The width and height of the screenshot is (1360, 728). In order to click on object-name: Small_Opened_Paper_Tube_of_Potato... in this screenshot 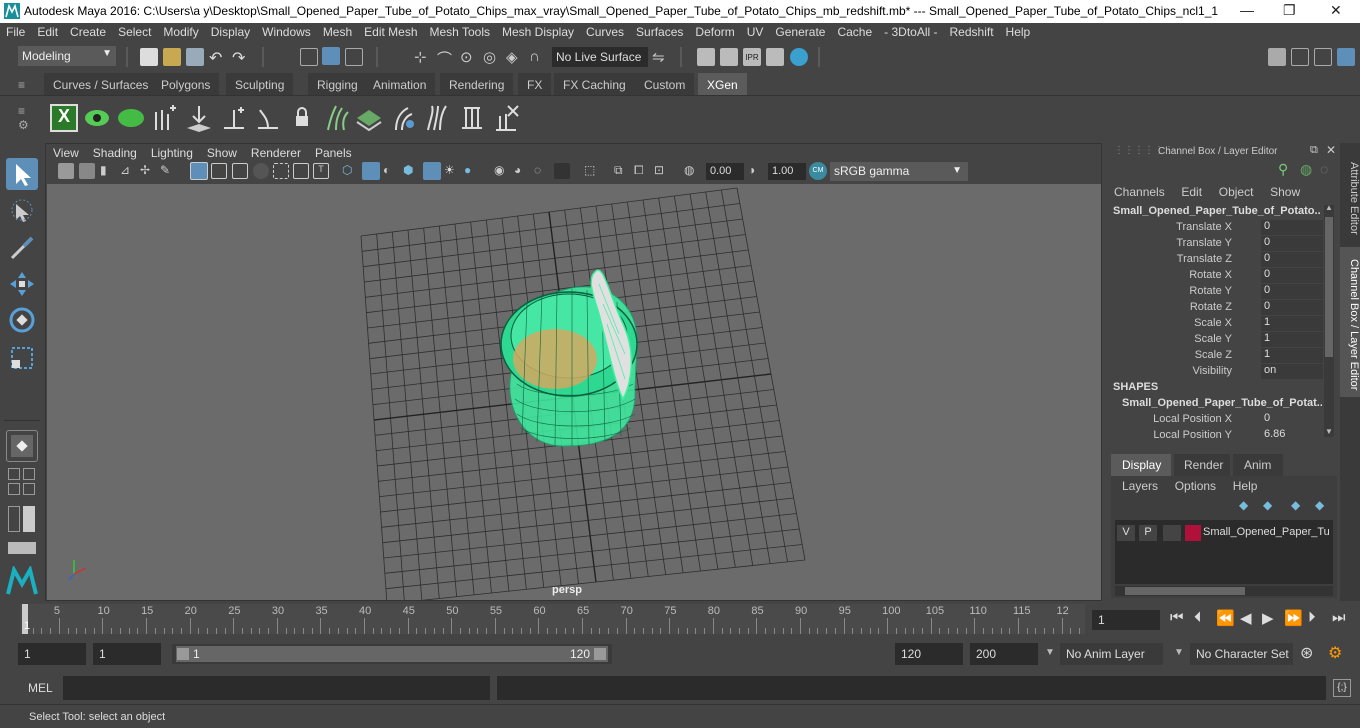, I will do `click(1217, 211)`.